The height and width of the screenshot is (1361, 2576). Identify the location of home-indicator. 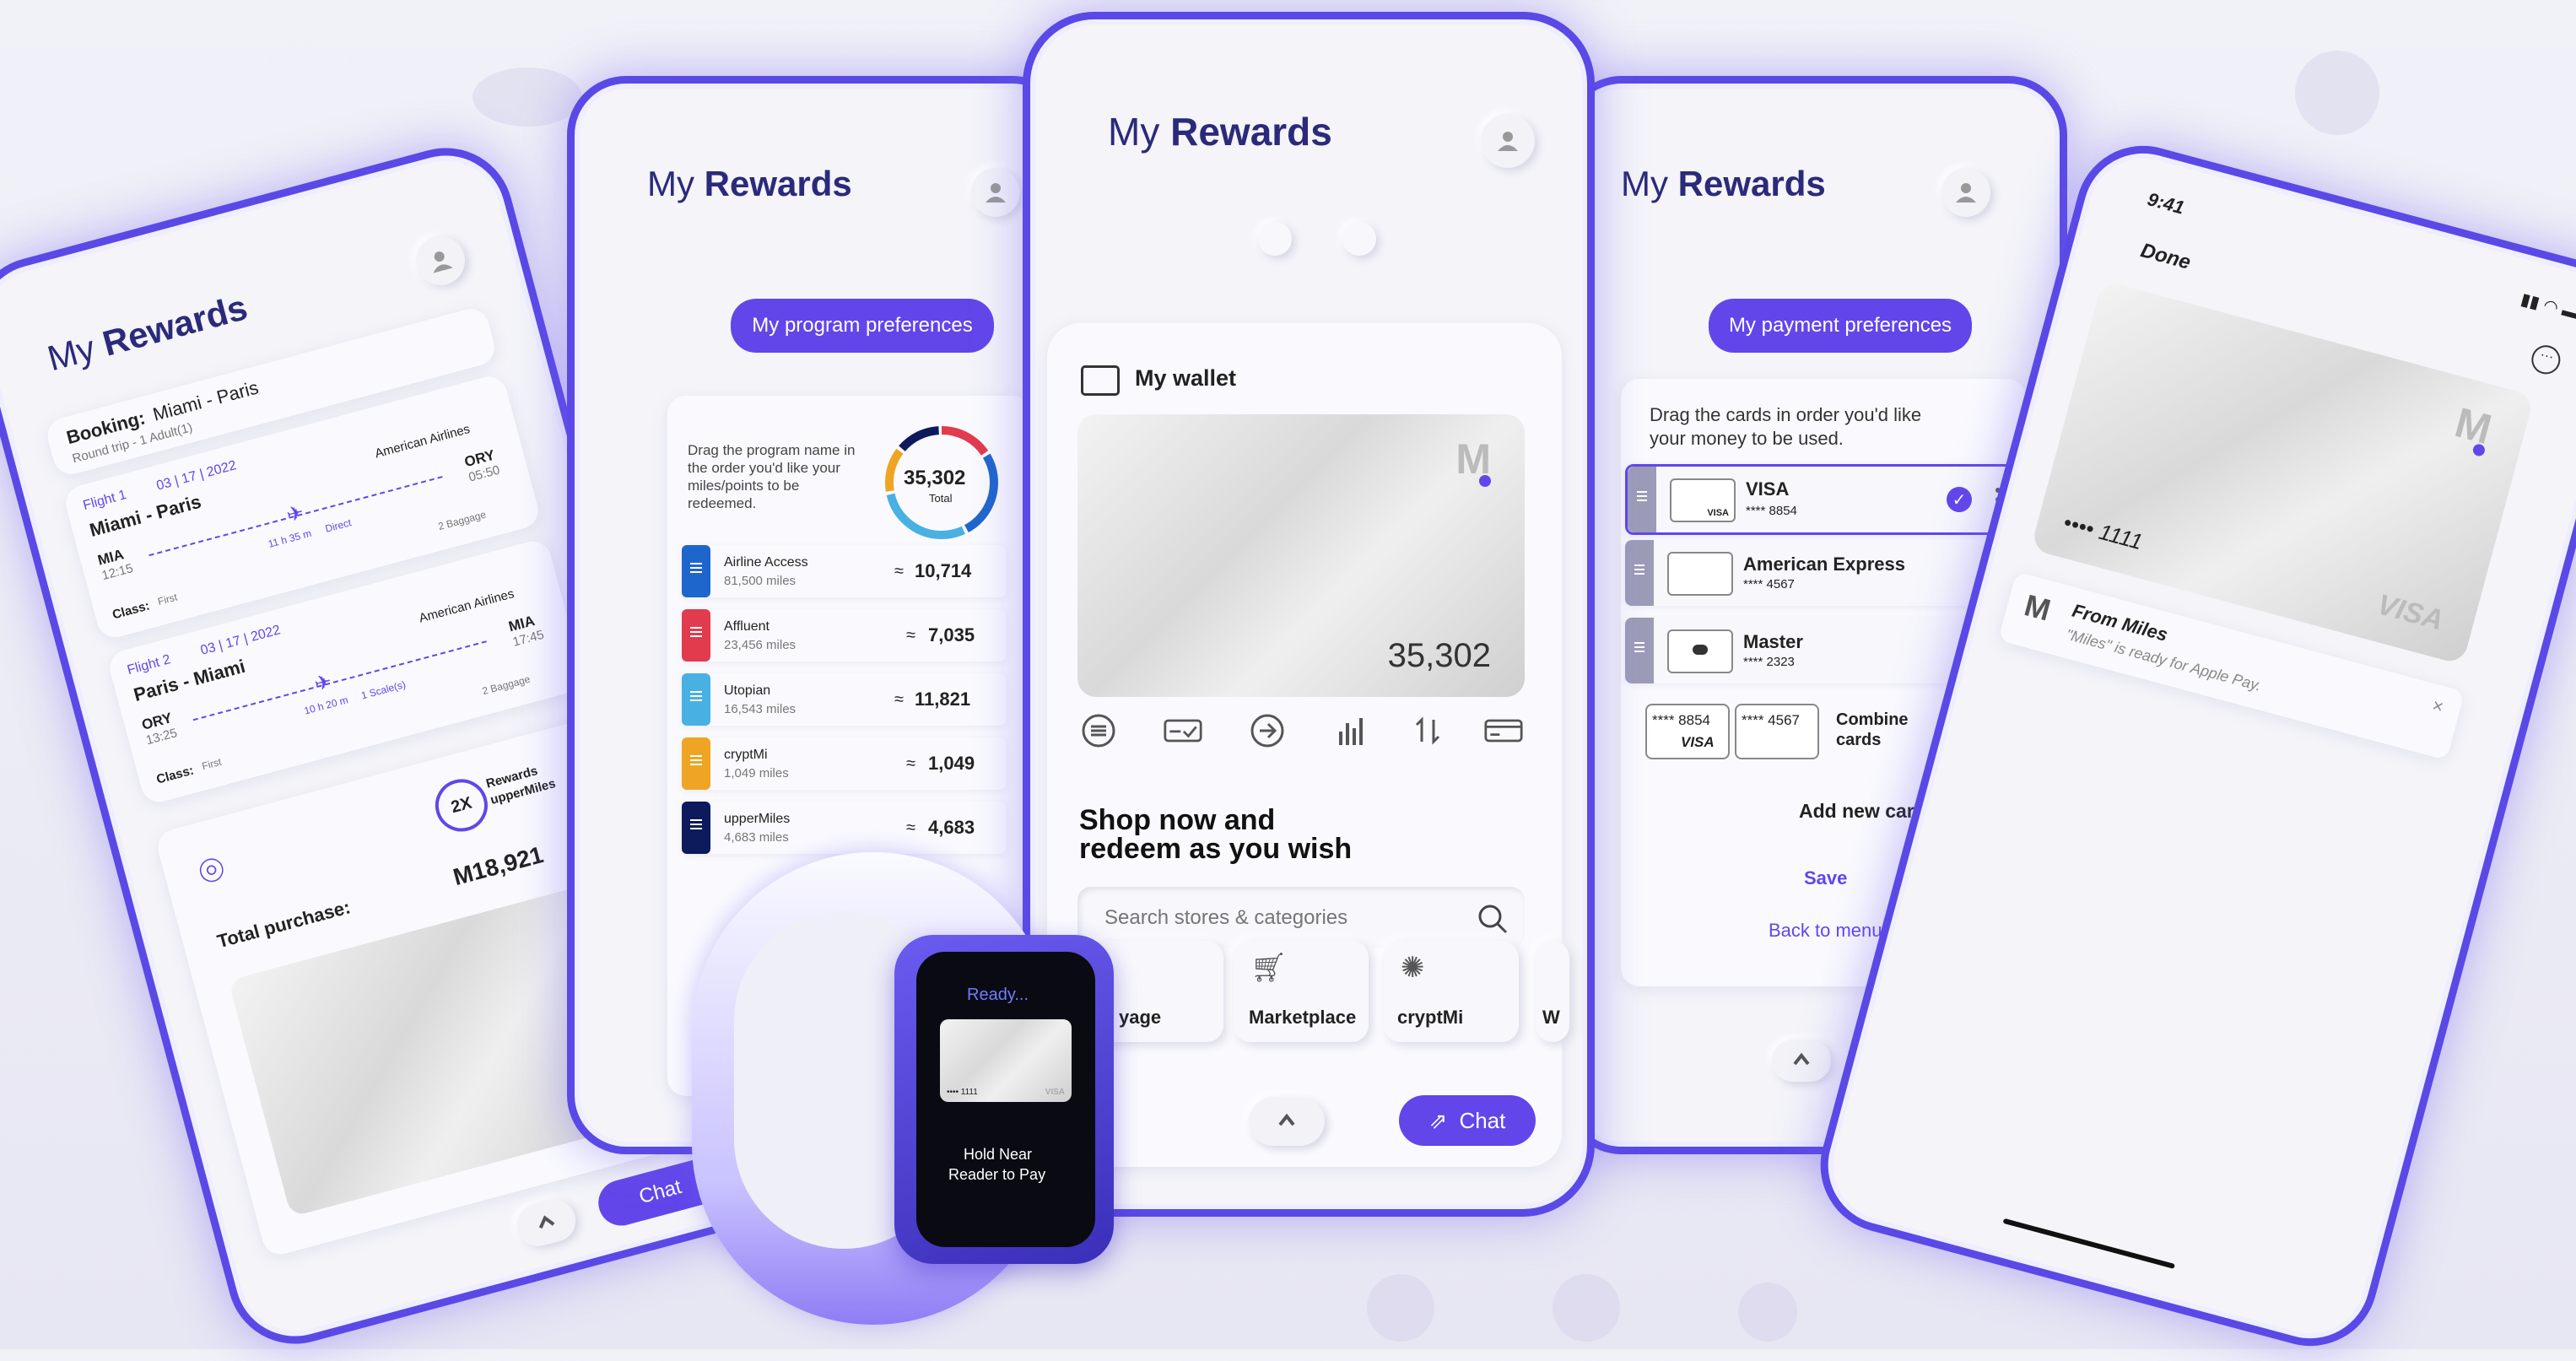
(2088, 1244).